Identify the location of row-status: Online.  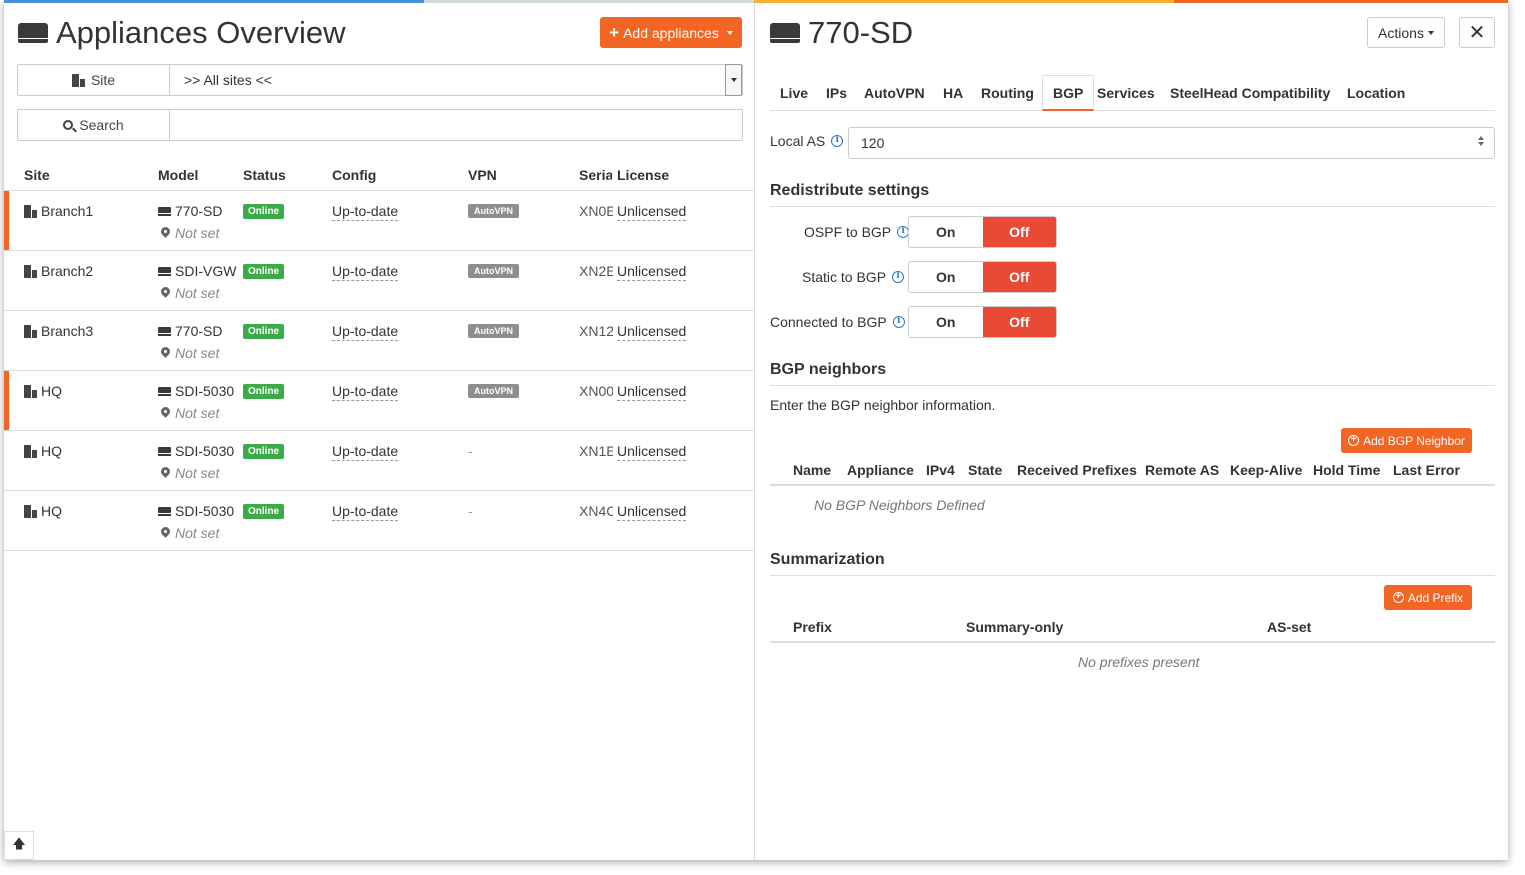
(264, 511).